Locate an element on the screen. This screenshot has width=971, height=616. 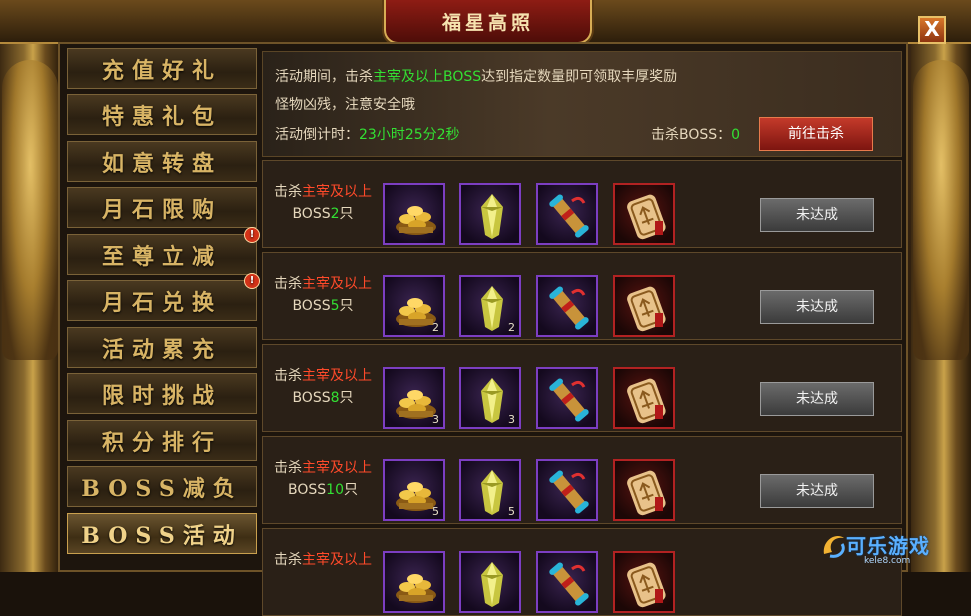
sidebar-item-label: 如意转盘 is located at coordinates (161, 163).